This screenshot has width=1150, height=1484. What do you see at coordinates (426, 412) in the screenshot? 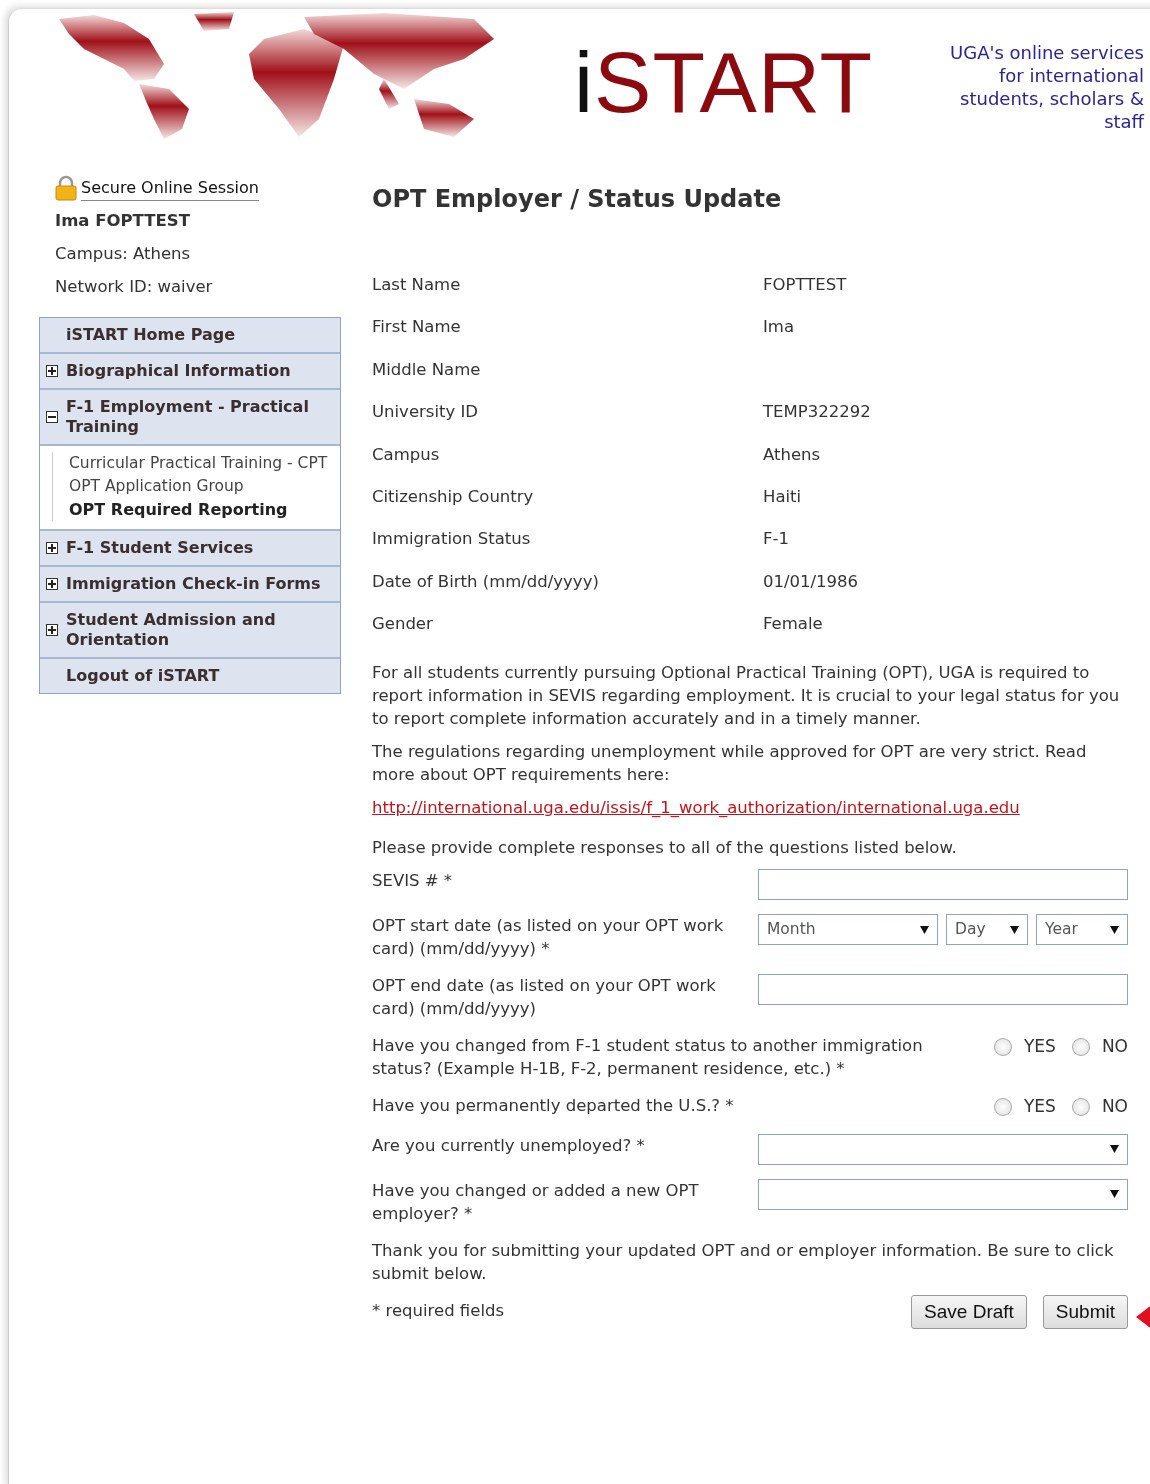
I see `field-label: University ID` at bounding box center [426, 412].